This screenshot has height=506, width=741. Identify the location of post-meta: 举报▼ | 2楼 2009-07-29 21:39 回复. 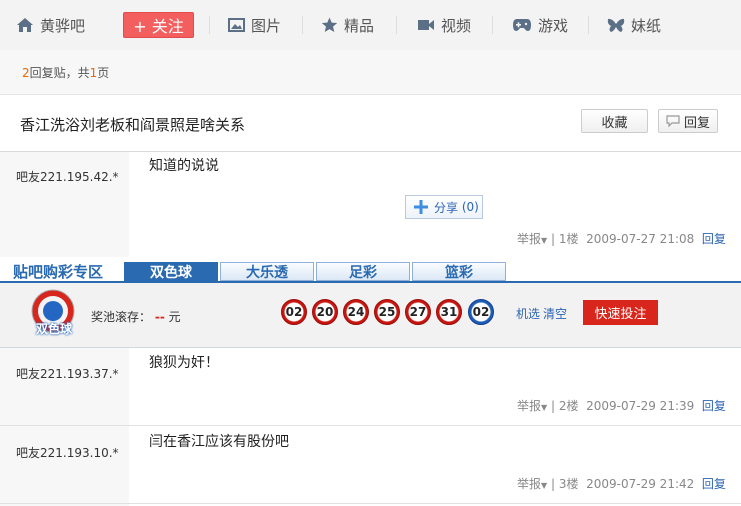
(621, 406).